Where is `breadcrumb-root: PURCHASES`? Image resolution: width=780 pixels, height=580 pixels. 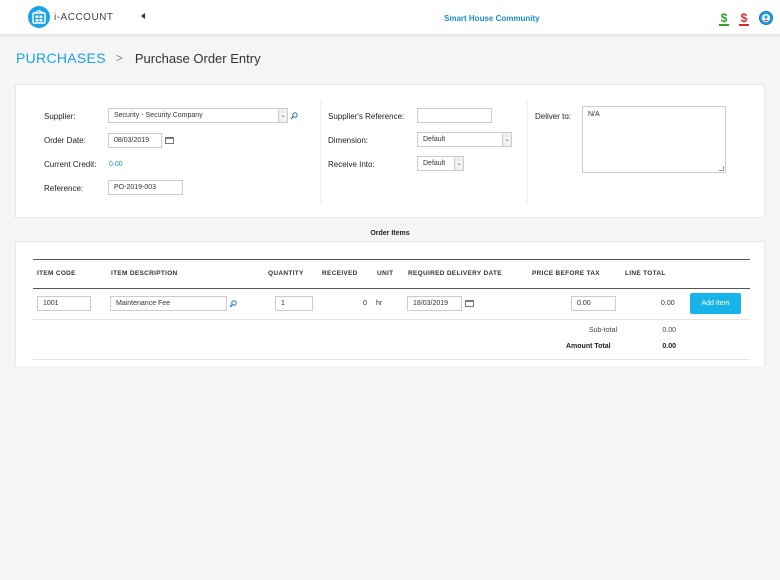 breadcrumb-root: PURCHASES is located at coordinates (61, 58).